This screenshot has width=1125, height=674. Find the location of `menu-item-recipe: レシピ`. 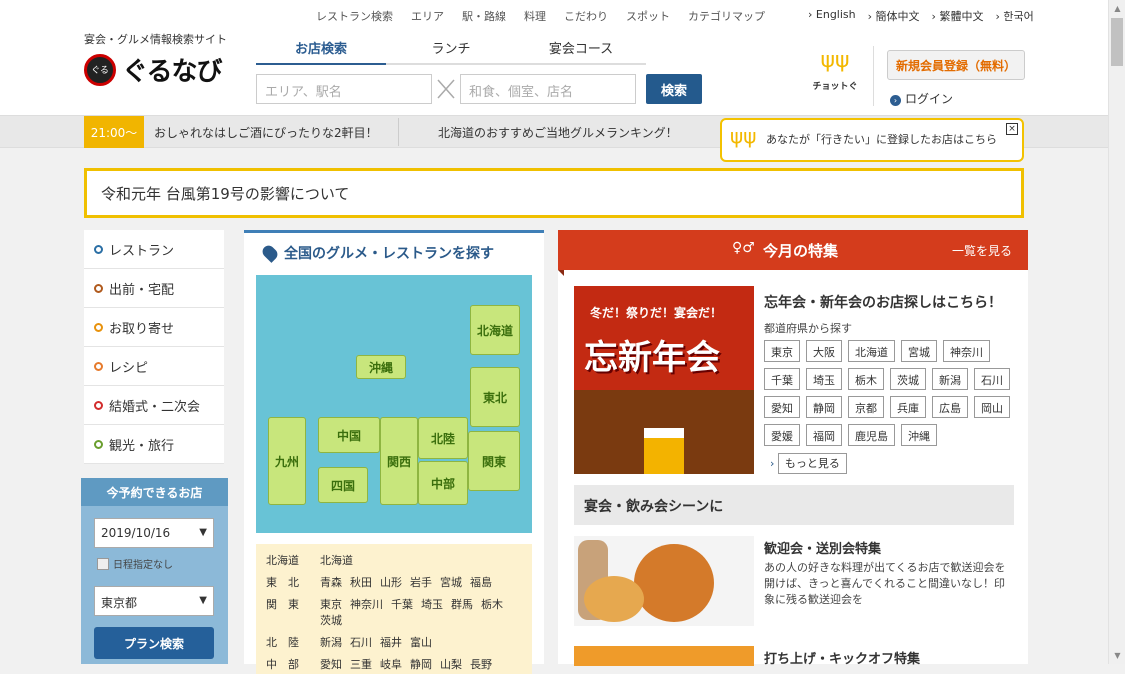

menu-item-recipe: レシピ is located at coordinates (154, 366).